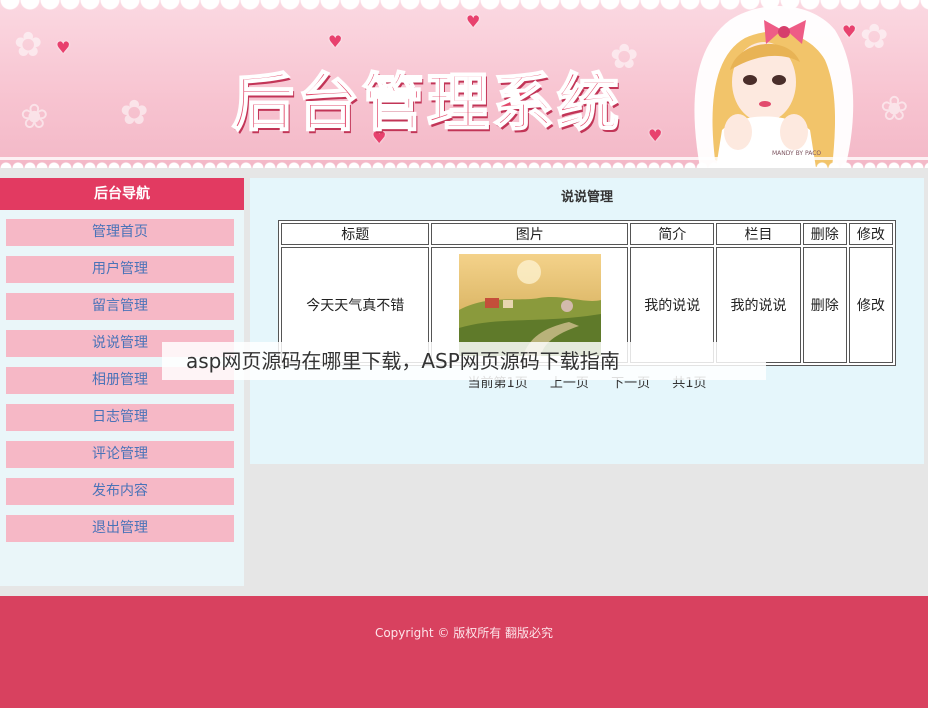 Image resolution: width=928 pixels, height=708 pixels. What do you see at coordinates (427, 102) in the screenshot?
I see `site-title: 后台管理系统` at bounding box center [427, 102].